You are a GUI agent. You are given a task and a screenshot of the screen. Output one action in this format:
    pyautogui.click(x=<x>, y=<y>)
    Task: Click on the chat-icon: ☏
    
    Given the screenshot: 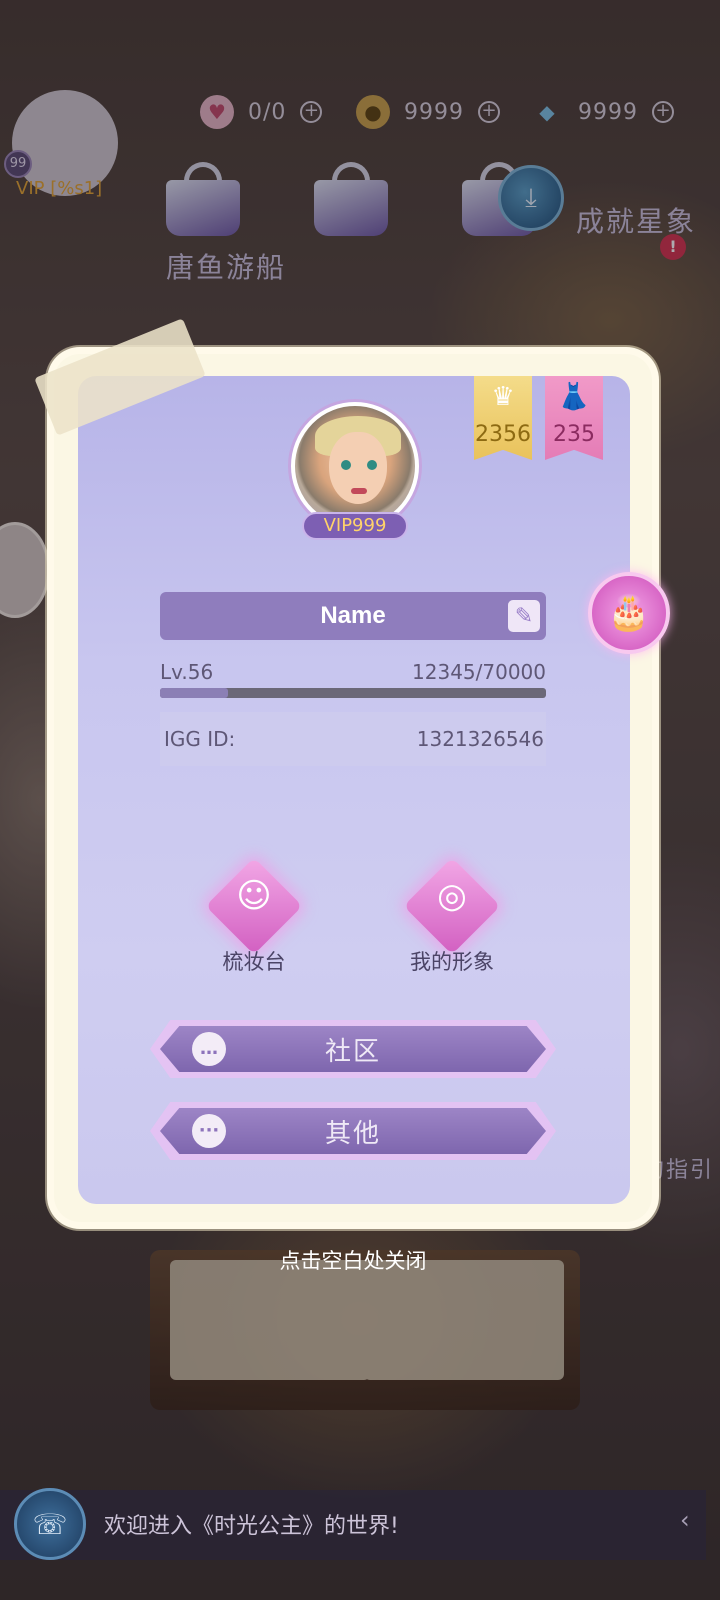 What is the action you would take?
    pyautogui.click(x=50, y=1524)
    